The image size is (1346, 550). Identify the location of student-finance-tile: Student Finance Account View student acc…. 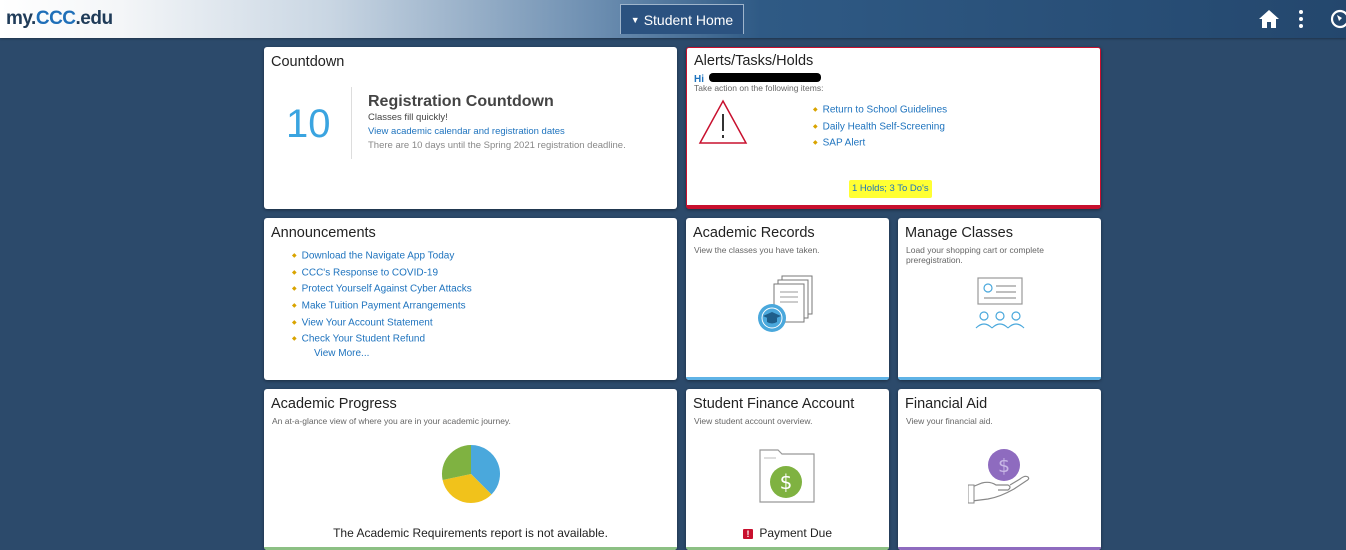
(787, 469).